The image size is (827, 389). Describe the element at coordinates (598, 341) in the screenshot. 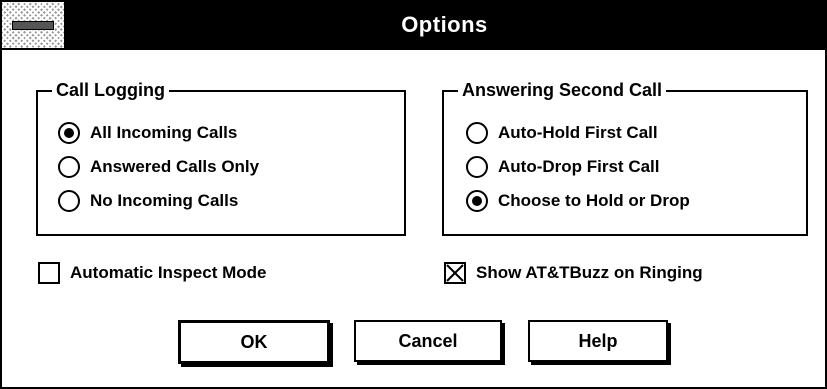

I see `help-button: Help` at that location.